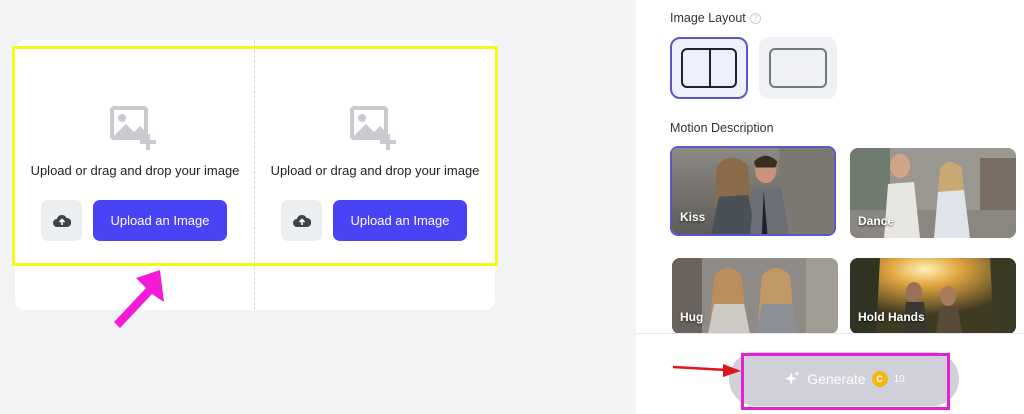 The height and width of the screenshot is (414, 1024). Describe the element at coordinates (139, 299) in the screenshot. I see `pointer-arrow-icon` at that location.